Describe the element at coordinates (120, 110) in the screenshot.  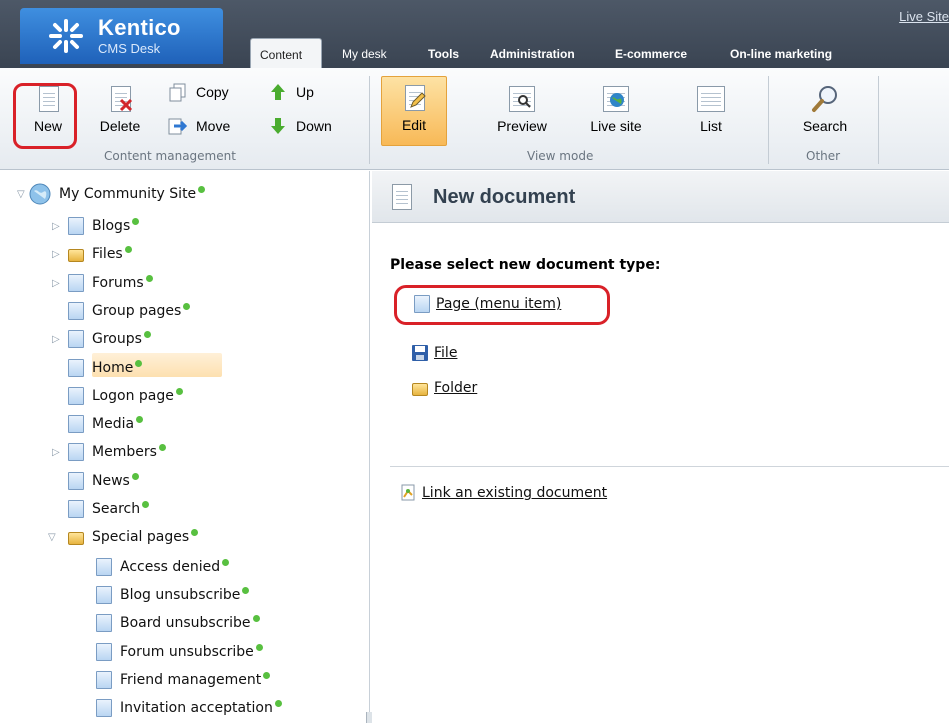
I see `delete-button: Delete` at that location.